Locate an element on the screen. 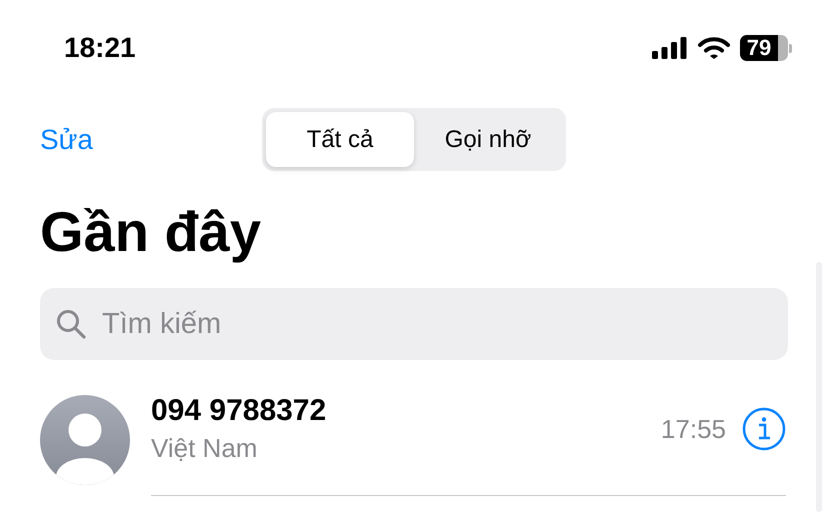 This screenshot has width=828, height=515. edit-button: Sửa is located at coordinates (66, 140).